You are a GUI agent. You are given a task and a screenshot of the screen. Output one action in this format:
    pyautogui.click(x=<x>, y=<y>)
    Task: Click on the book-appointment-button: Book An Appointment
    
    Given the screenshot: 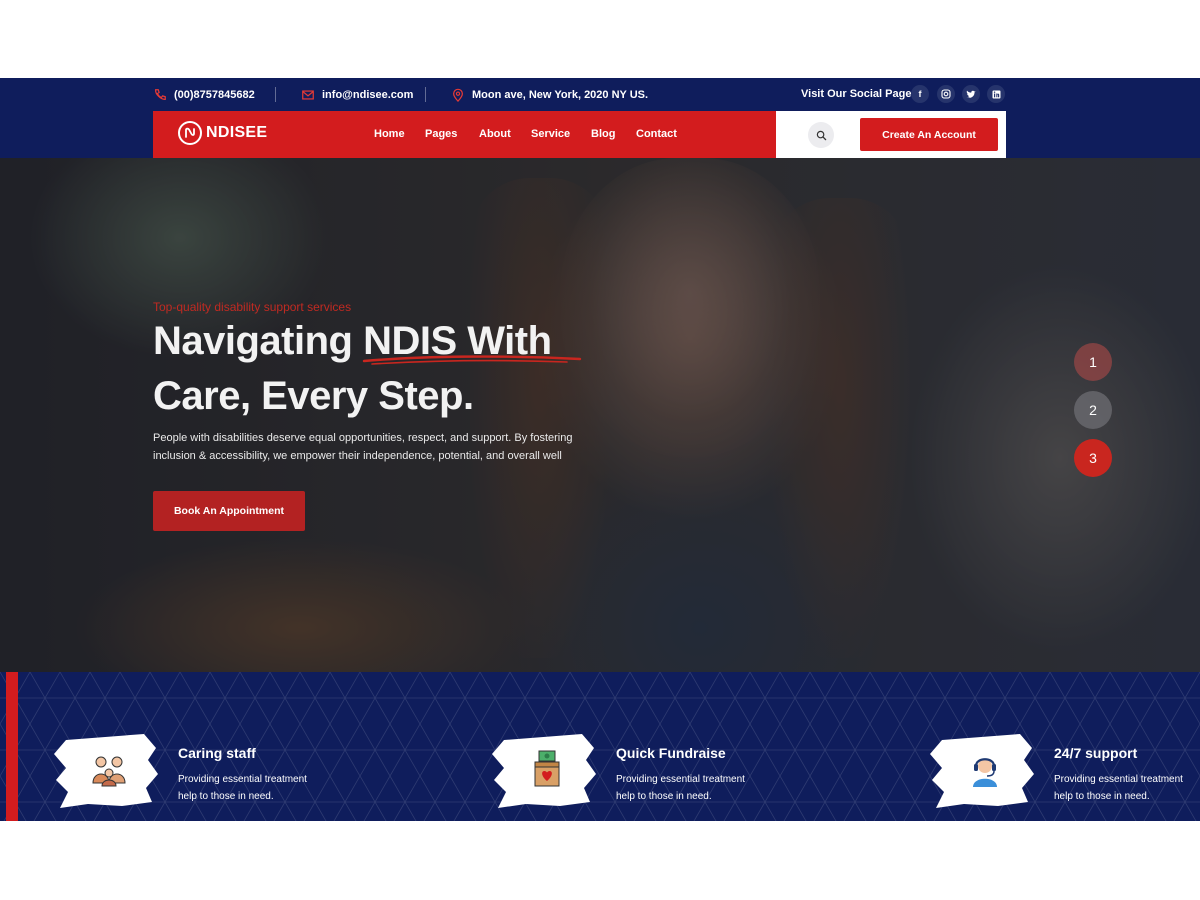 What is the action you would take?
    pyautogui.click(x=229, y=511)
    